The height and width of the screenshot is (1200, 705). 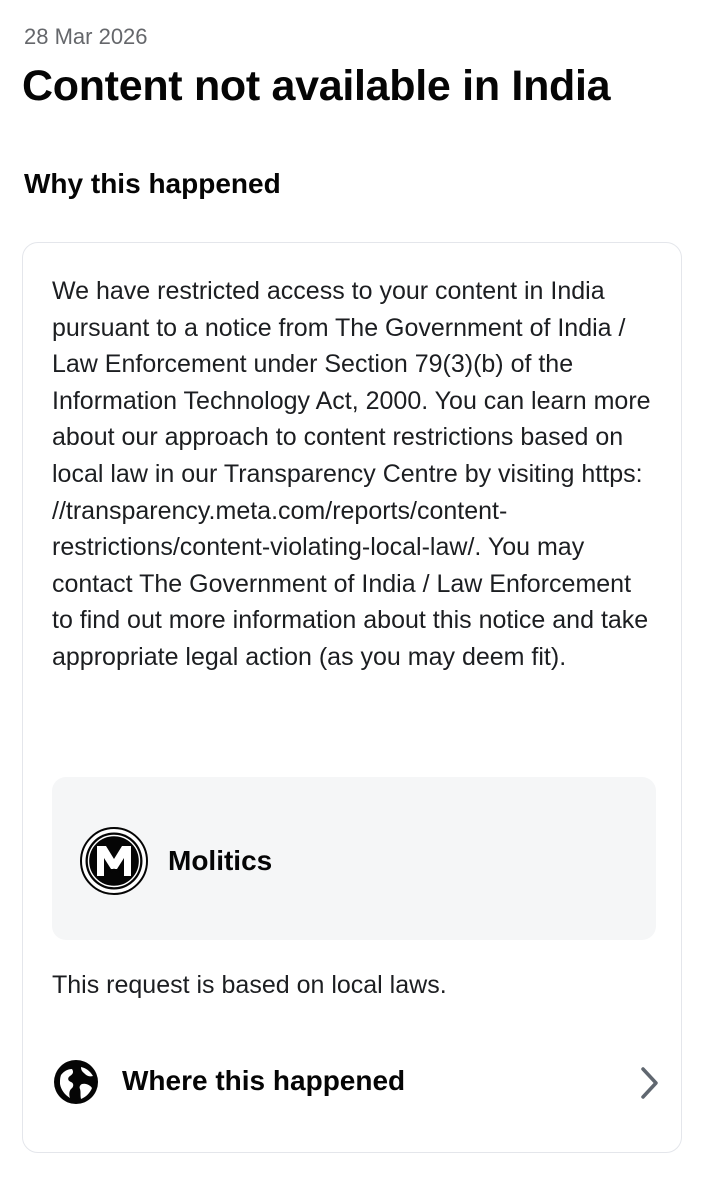 What do you see at coordinates (76, 1082) in the screenshot?
I see `globe-icon` at bounding box center [76, 1082].